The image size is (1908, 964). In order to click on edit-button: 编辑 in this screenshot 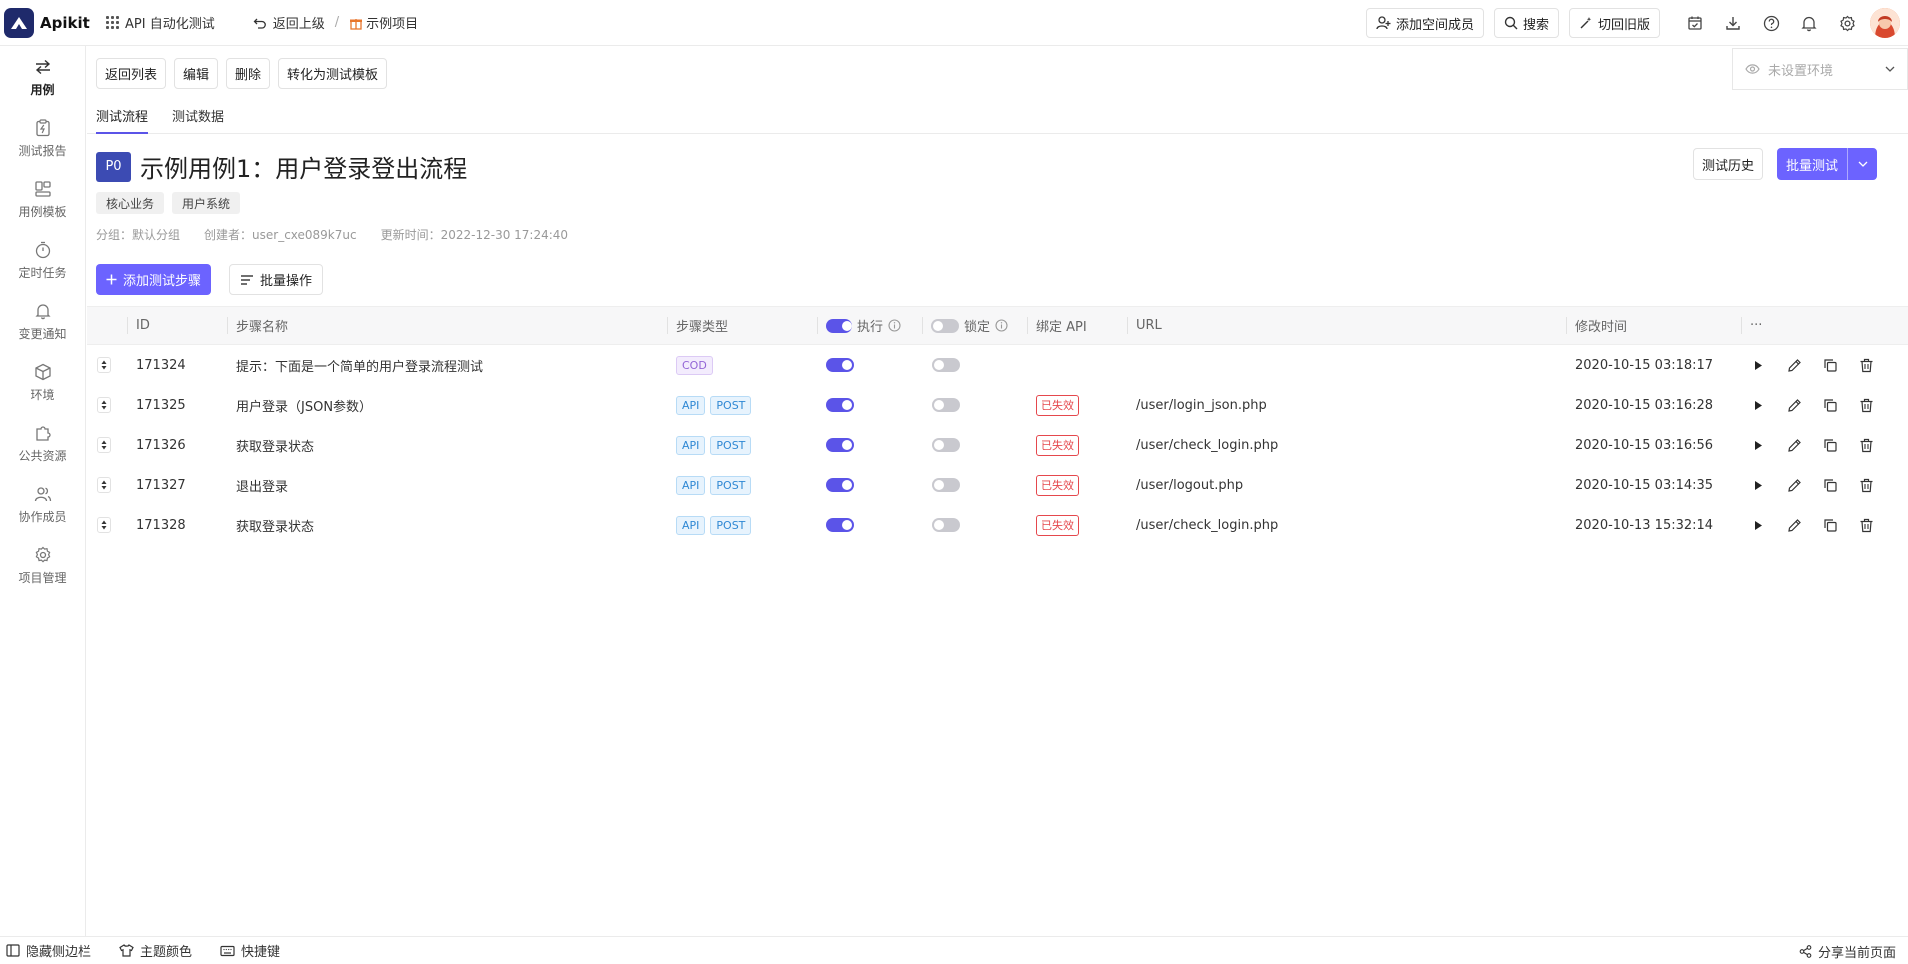, I will do `click(196, 73)`.